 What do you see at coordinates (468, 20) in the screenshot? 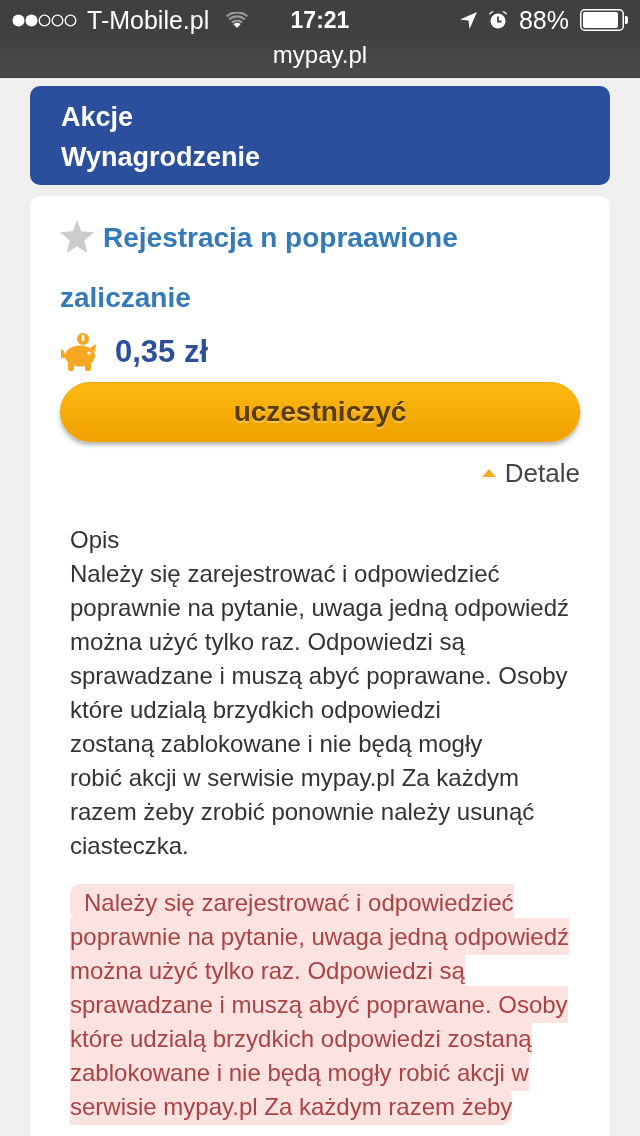
I see `location-arrow-icon` at bounding box center [468, 20].